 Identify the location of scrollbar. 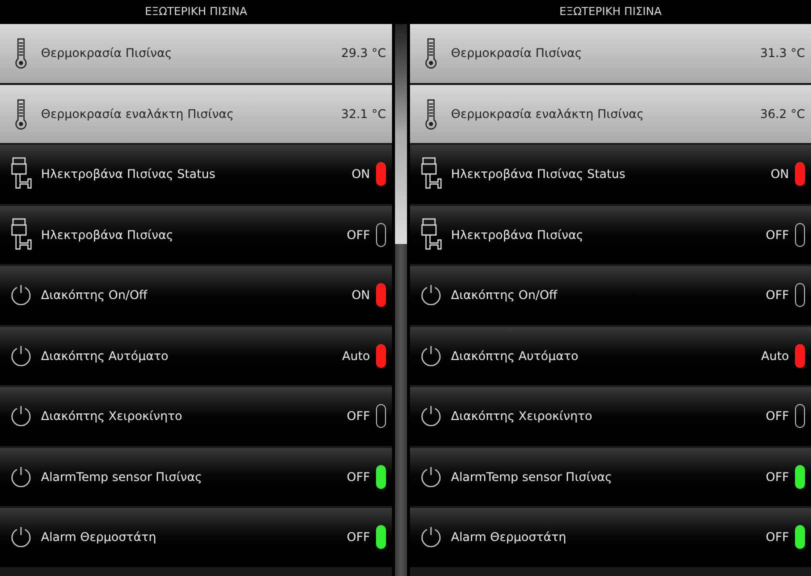
(401, 300).